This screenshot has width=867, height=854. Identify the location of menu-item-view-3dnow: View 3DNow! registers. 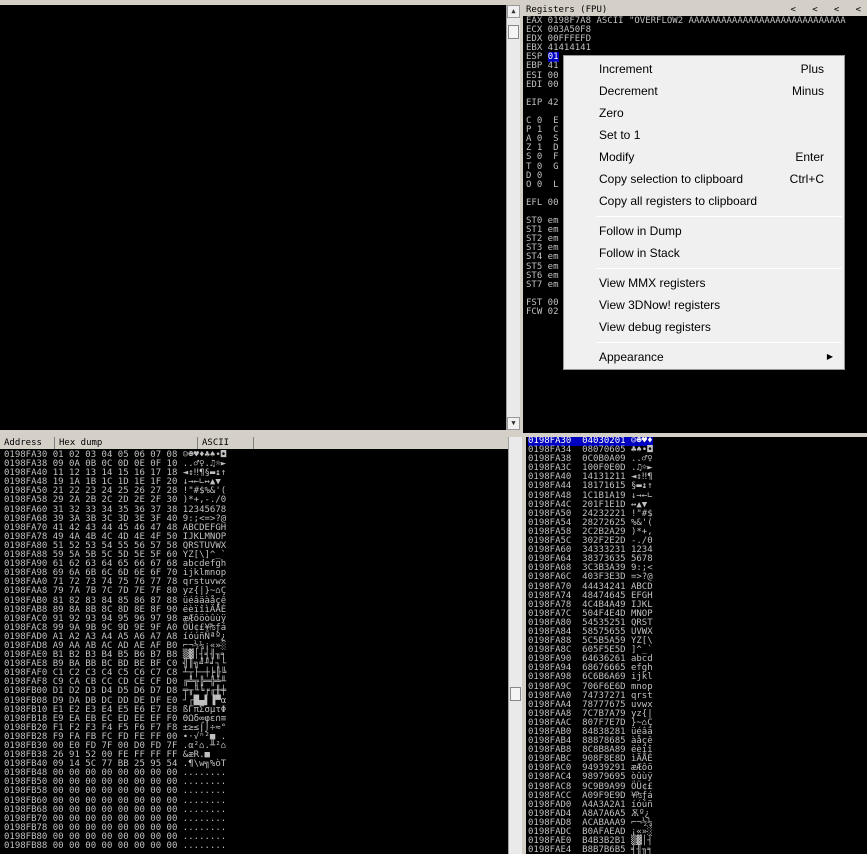
(704, 305).